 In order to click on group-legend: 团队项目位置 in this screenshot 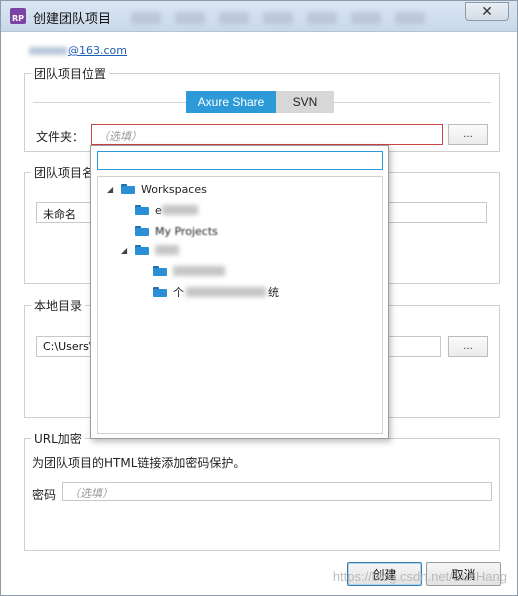, I will do `click(70, 73)`.